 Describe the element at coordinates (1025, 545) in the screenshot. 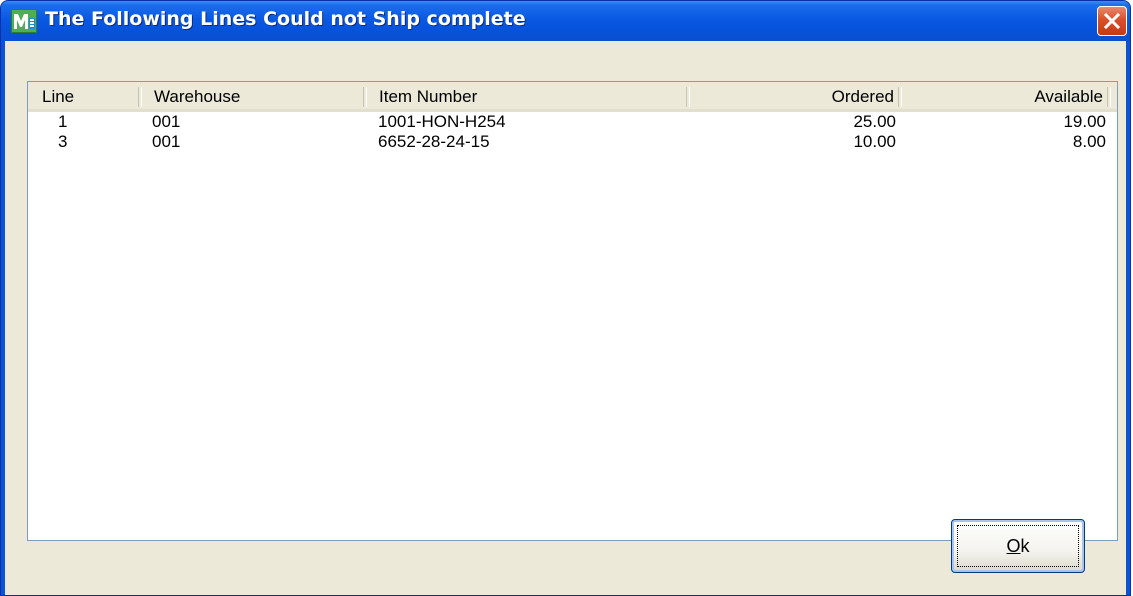

I see `ok-label-rest: k` at that location.